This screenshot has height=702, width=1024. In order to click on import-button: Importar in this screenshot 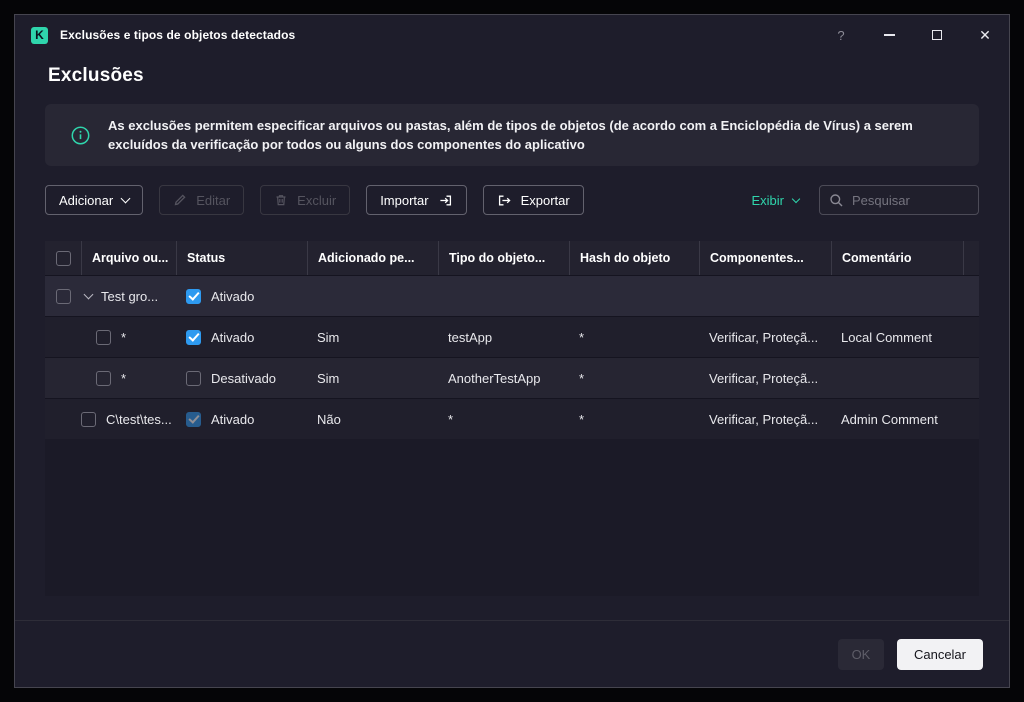, I will do `click(416, 200)`.